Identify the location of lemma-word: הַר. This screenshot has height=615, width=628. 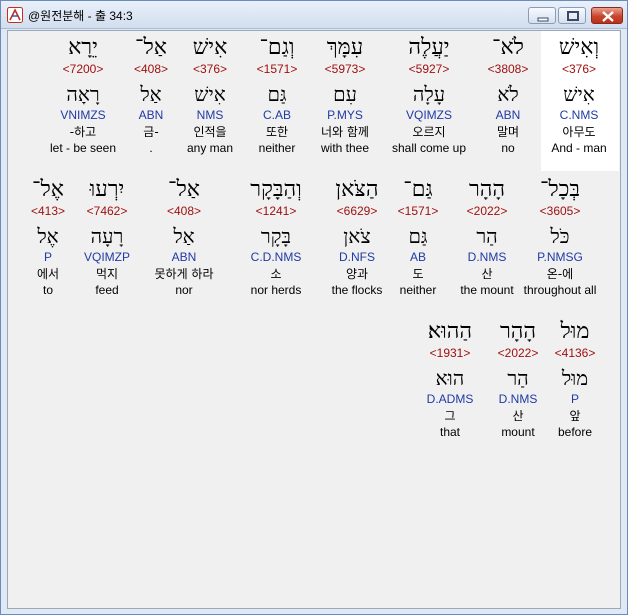
(518, 378).